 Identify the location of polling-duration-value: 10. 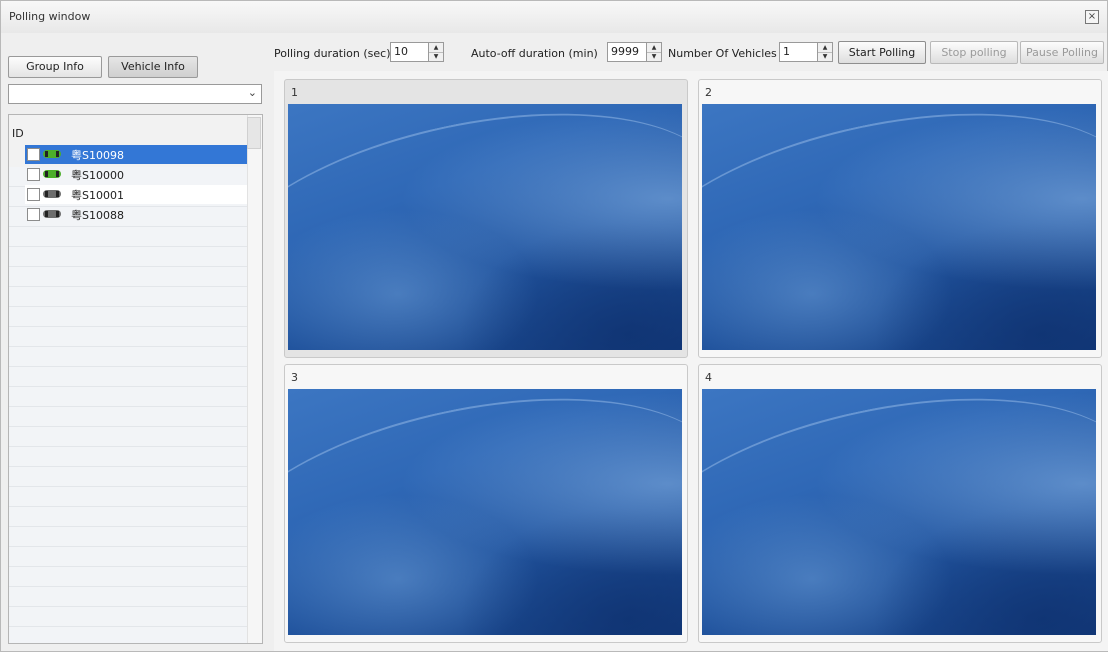
(401, 51).